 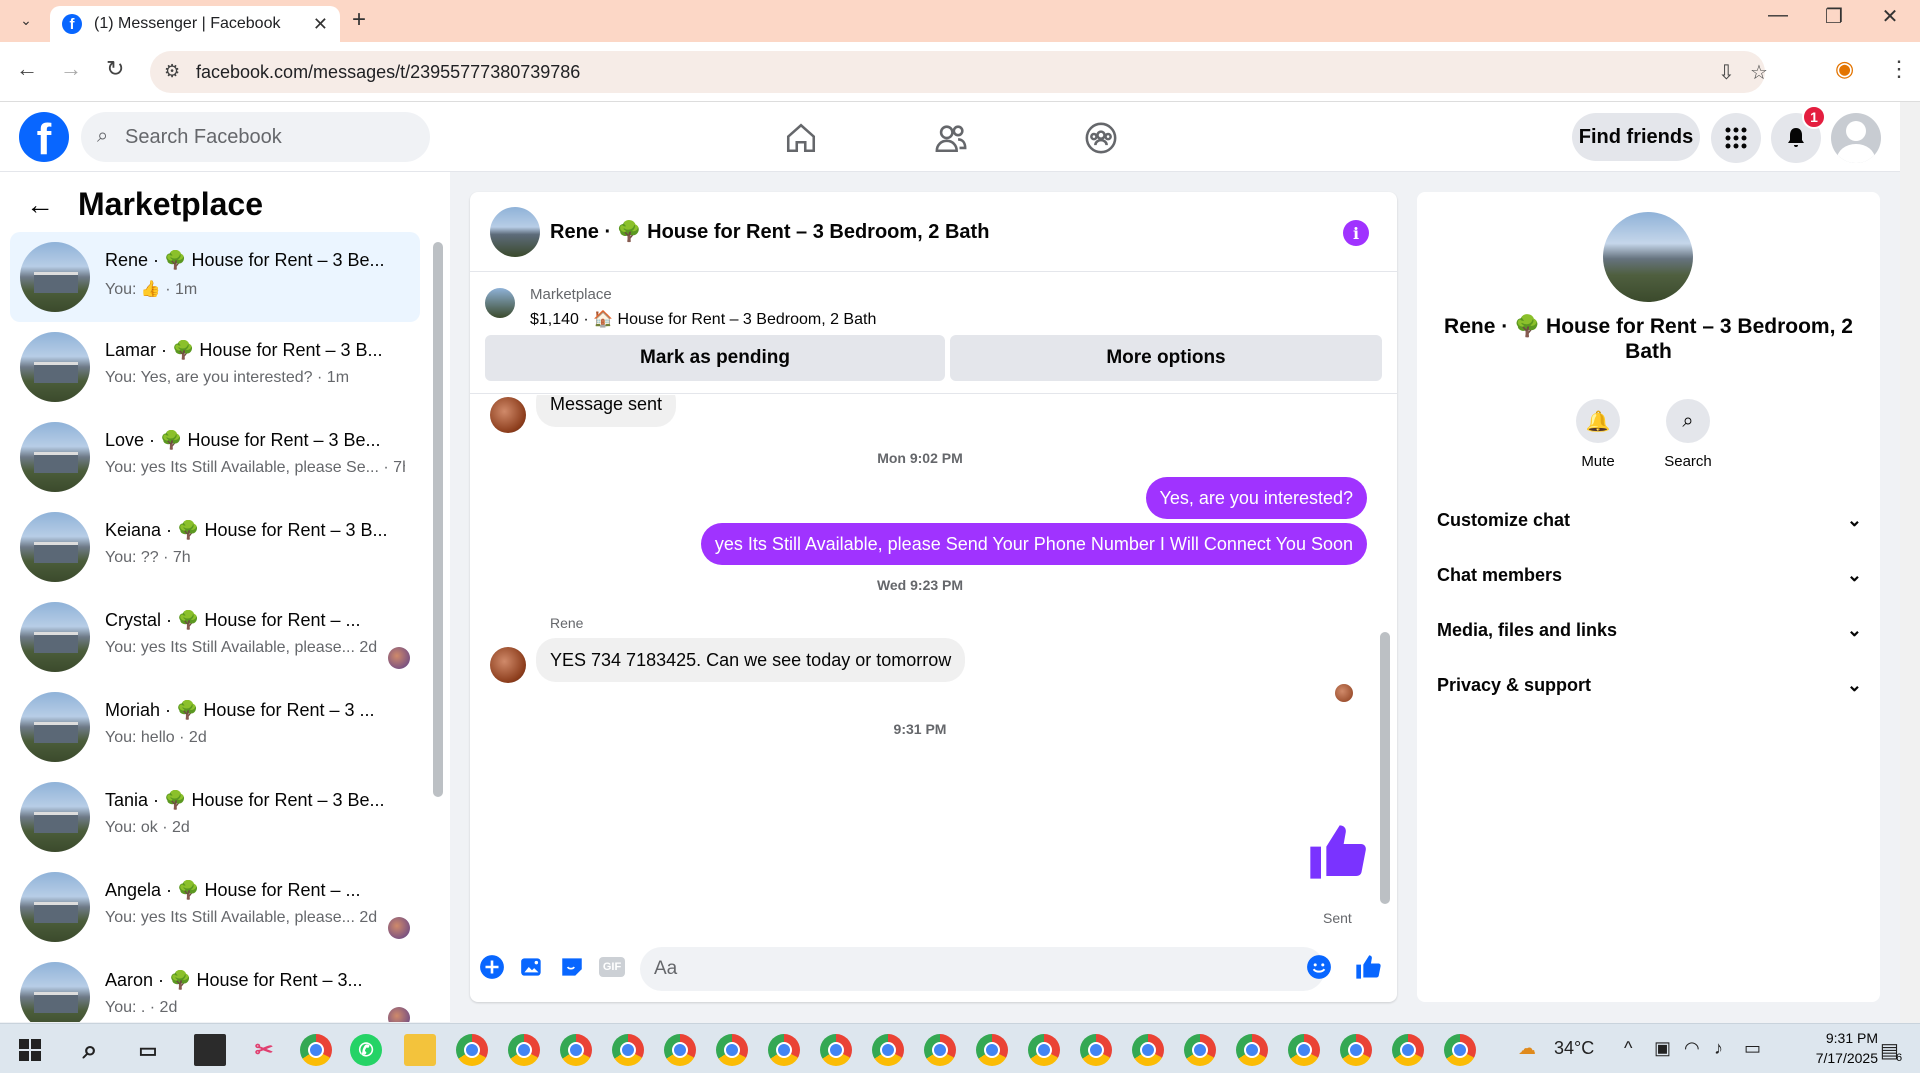 What do you see at coordinates (40, 205) in the screenshot?
I see `back-arrow-icon: ←` at bounding box center [40, 205].